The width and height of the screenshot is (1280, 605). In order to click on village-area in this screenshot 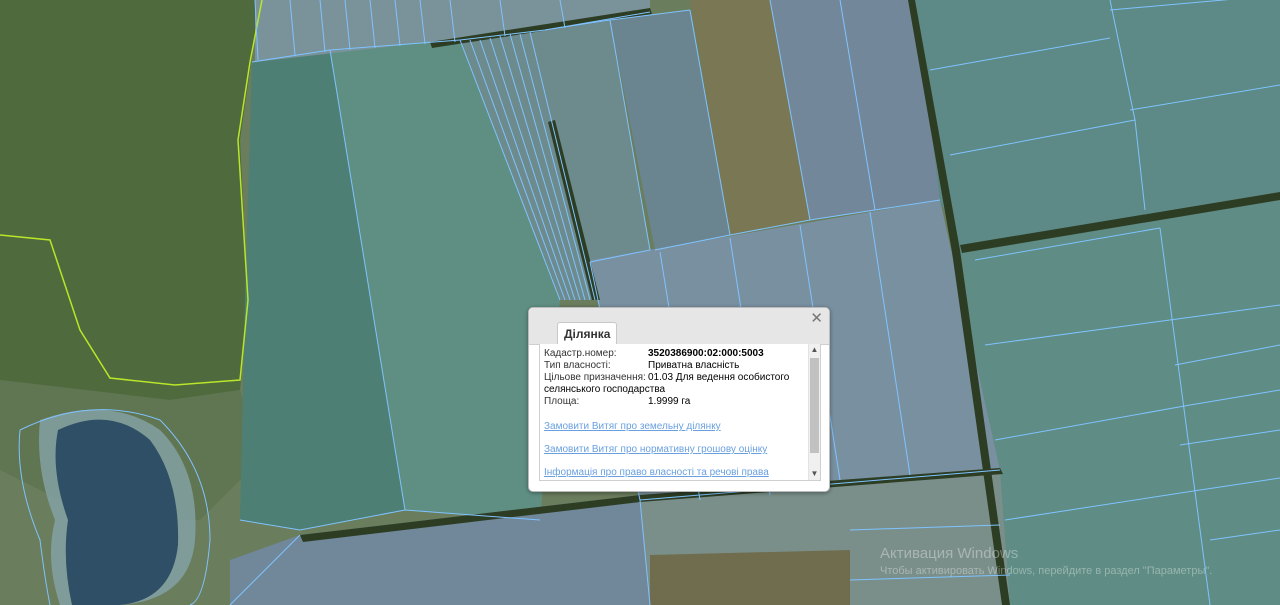, I will do `click(130, 200)`.